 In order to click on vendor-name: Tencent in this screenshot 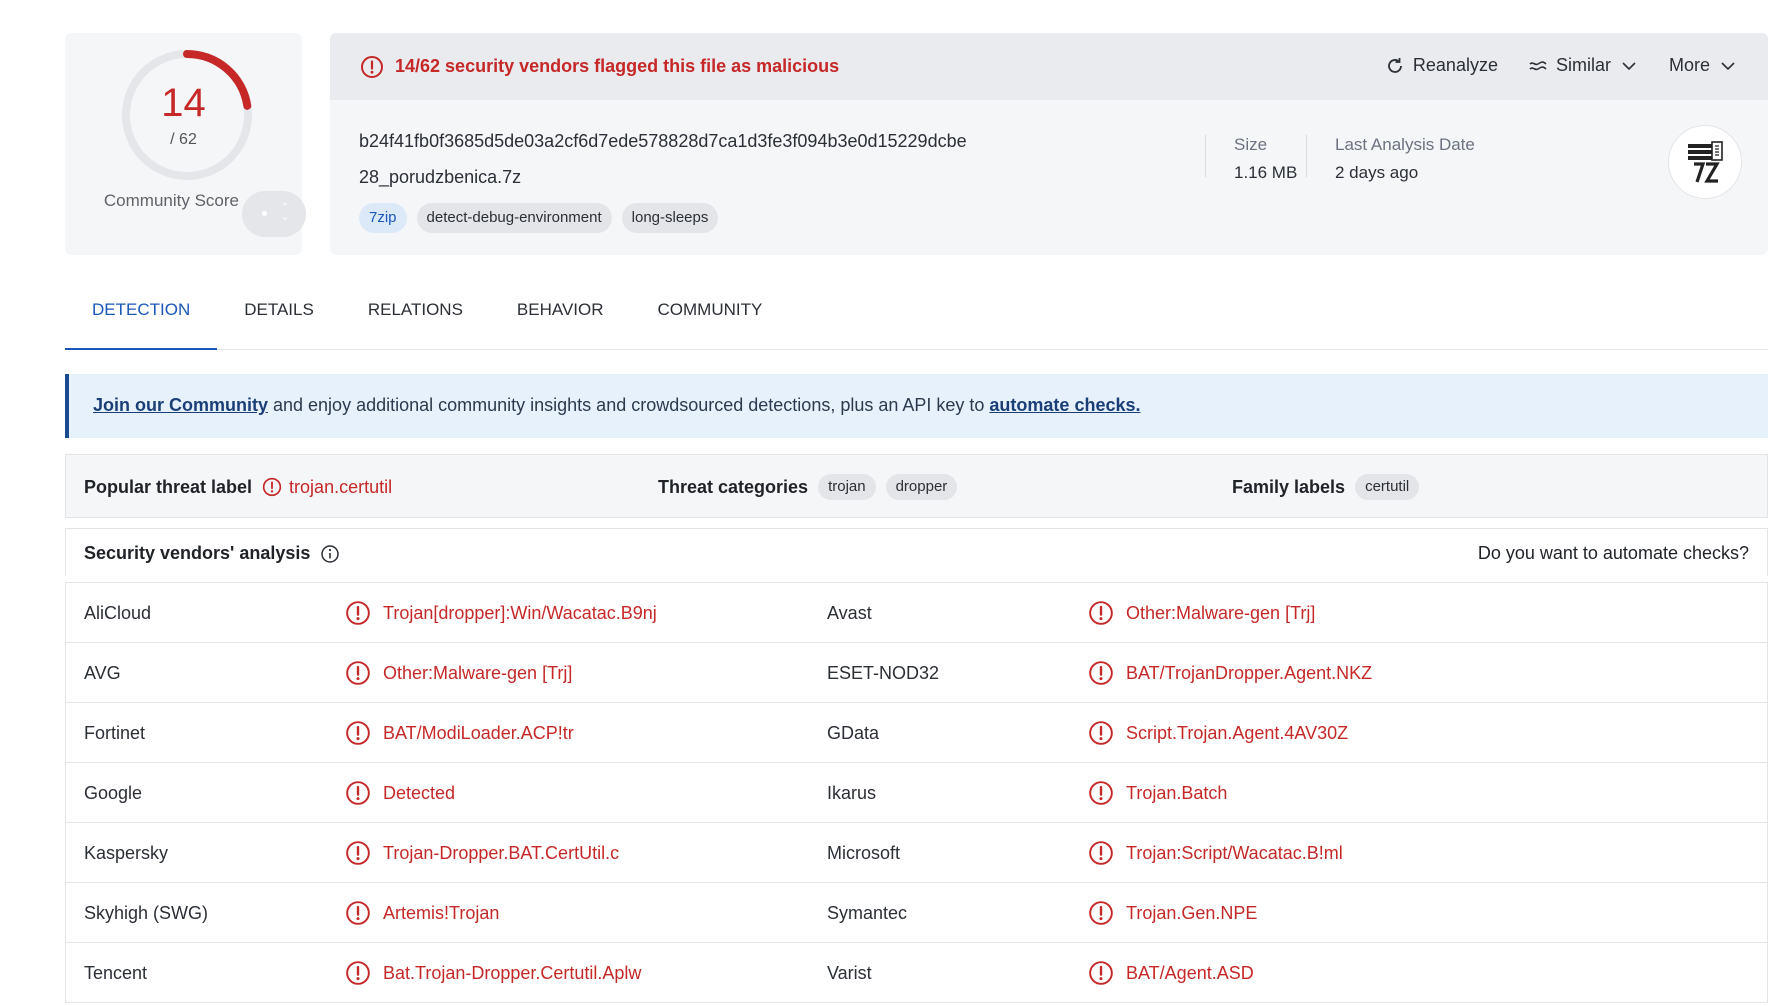, I will do `click(116, 972)`.